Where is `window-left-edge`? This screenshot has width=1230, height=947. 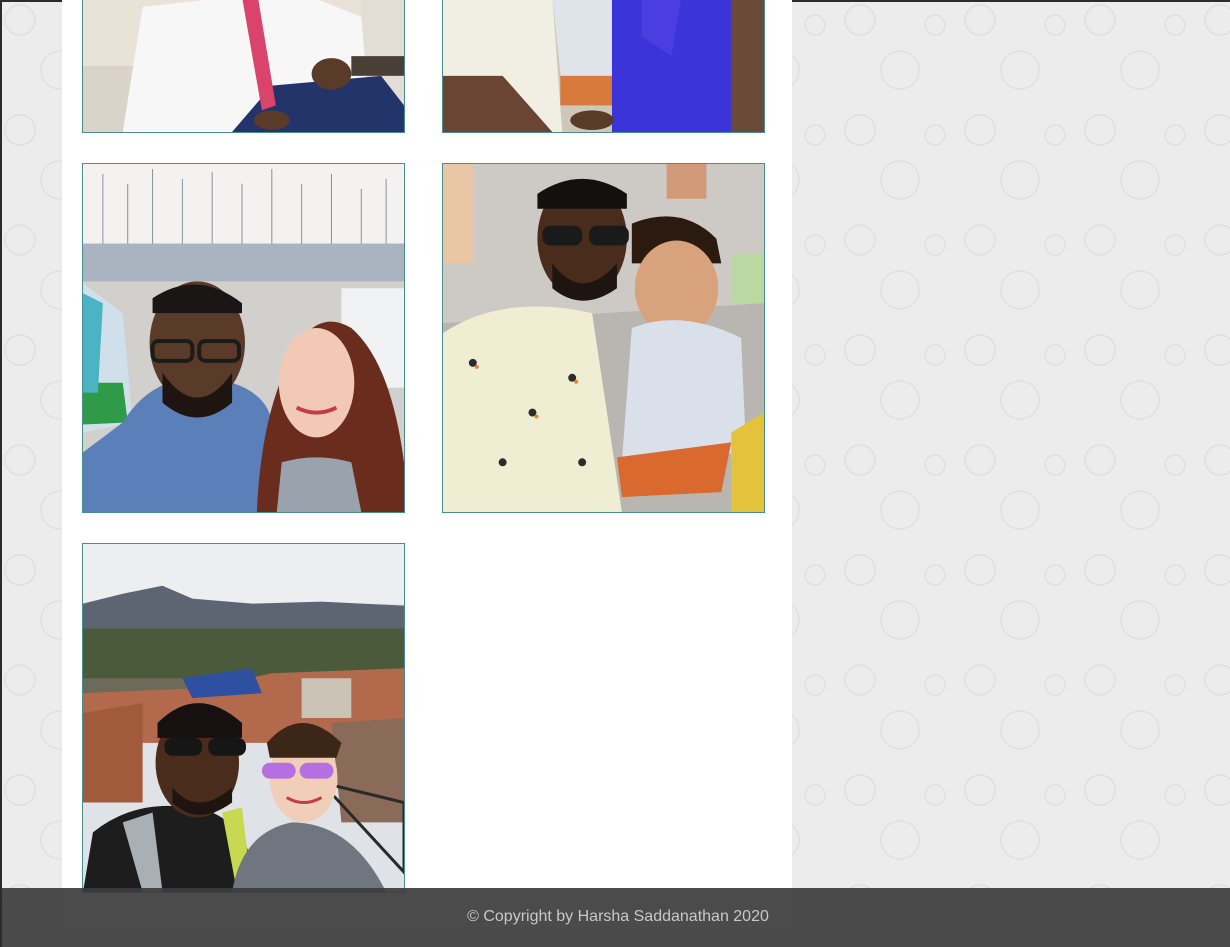
window-left-edge is located at coordinates (1, 473).